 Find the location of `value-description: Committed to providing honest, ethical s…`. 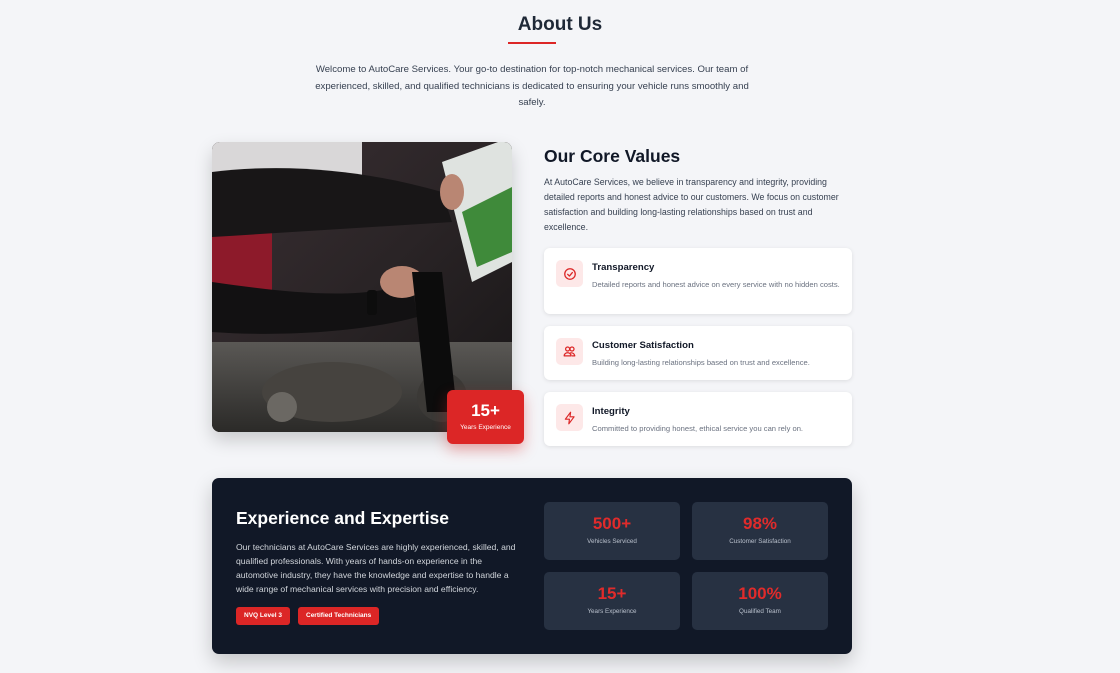

value-description: Committed to providing honest, ethical s… is located at coordinates (698, 428).